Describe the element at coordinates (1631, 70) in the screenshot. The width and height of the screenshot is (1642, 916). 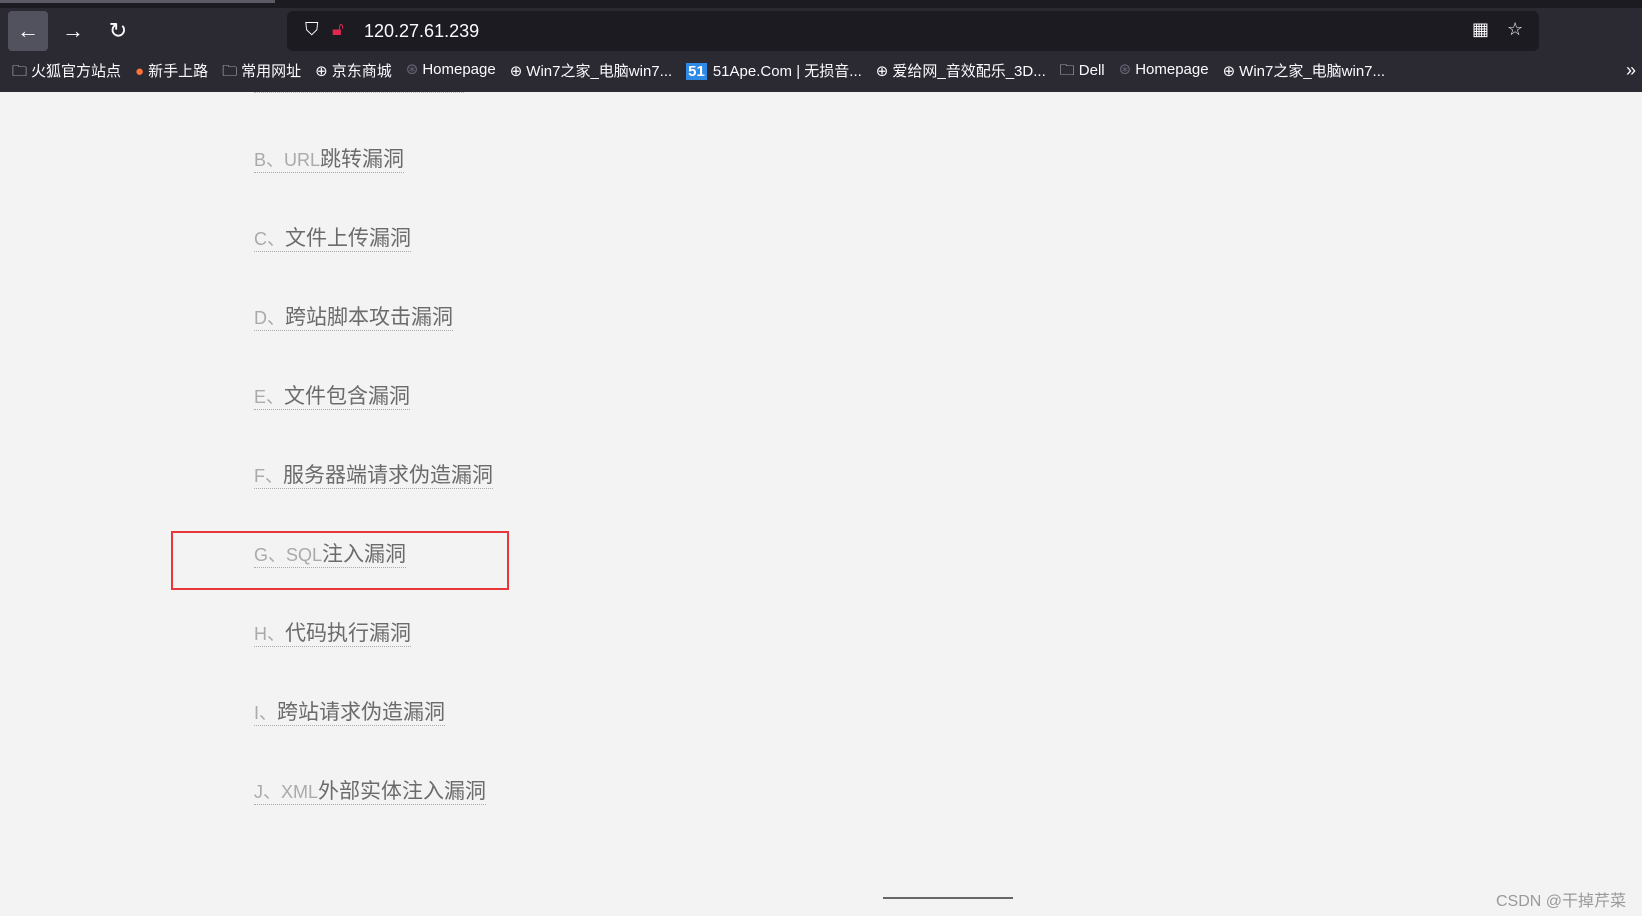
I see `chevron-double-right-icon: »` at that location.